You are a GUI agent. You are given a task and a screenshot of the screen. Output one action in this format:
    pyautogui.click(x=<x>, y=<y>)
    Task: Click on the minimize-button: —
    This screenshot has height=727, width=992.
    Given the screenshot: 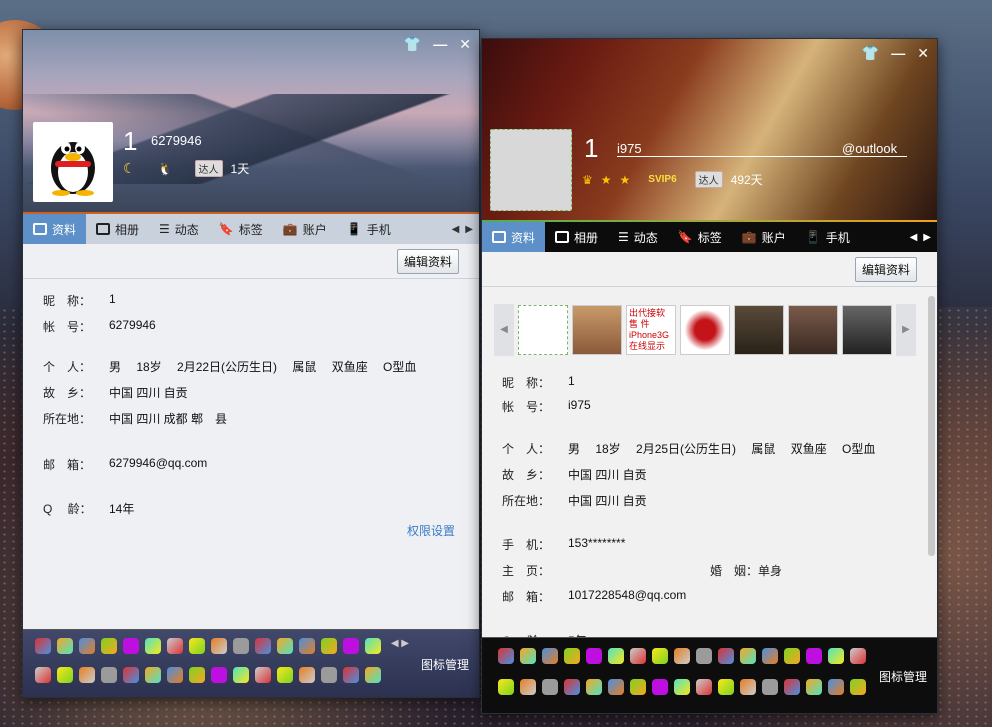 What is the action you would take?
    pyautogui.click(x=440, y=44)
    